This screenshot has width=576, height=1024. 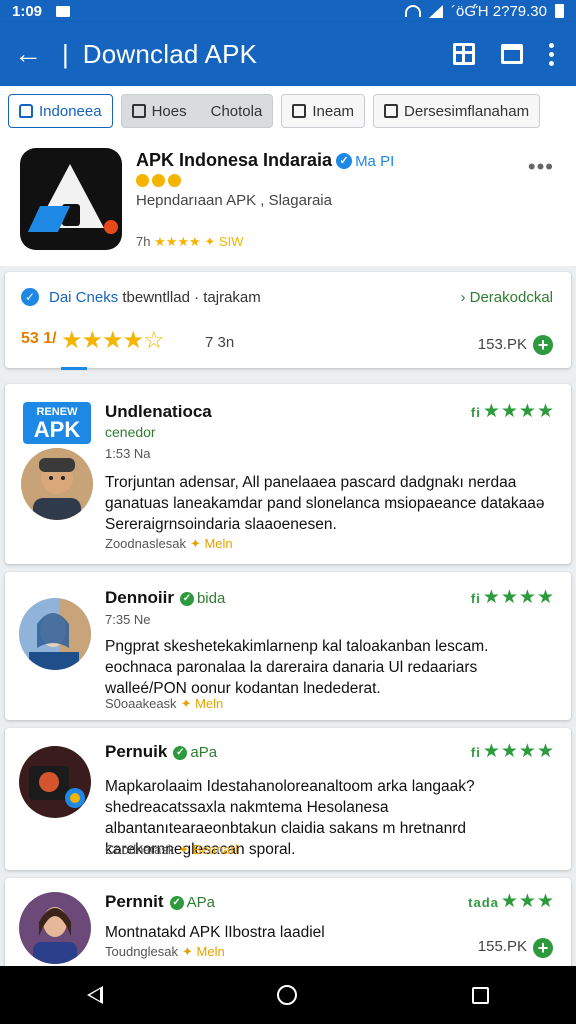 I want to click on file-size: 153.PK, so click(x=502, y=344).